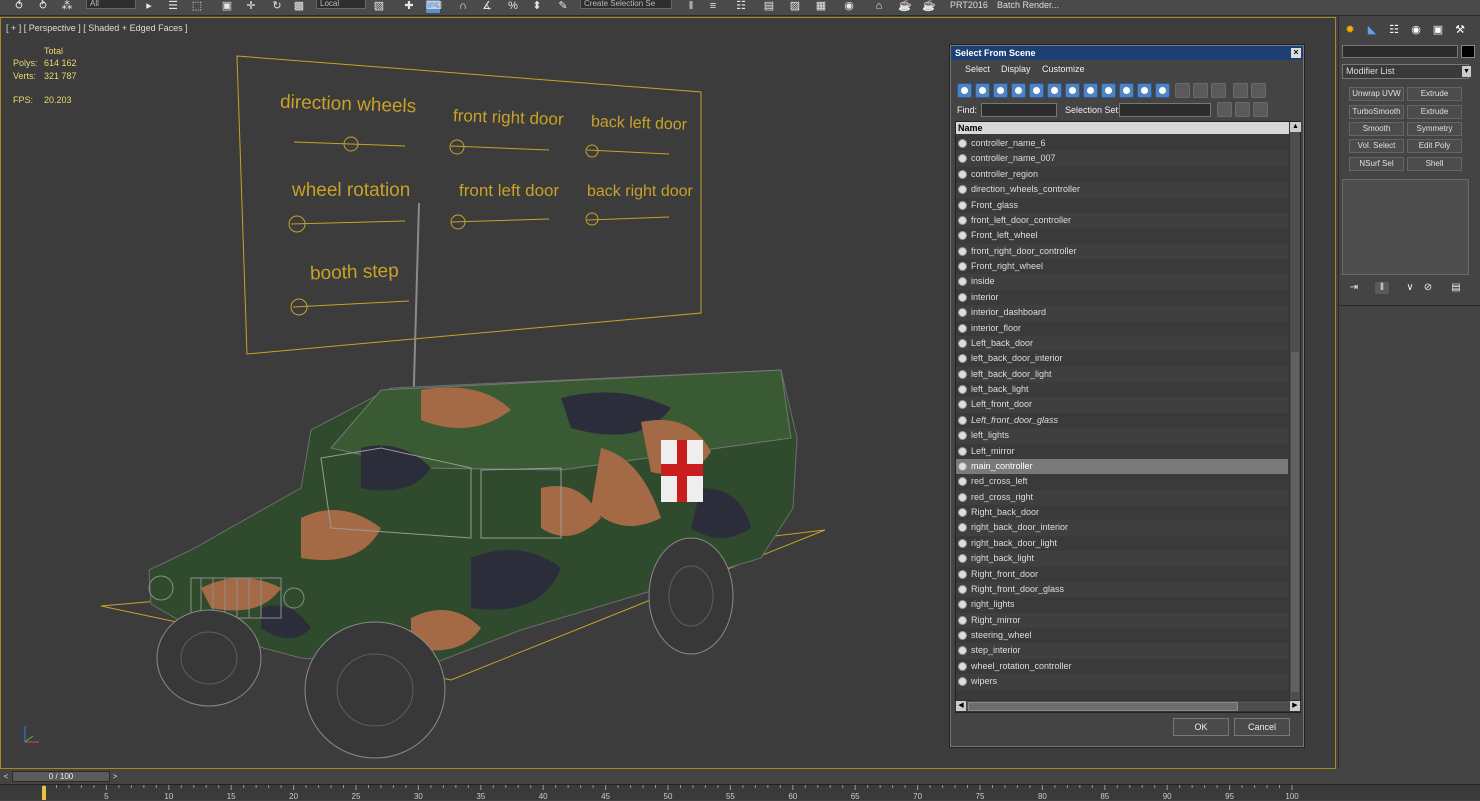  What do you see at coordinates (1466, 71) in the screenshot?
I see `chevron-down-icon: ▼` at bounding box center [1466, 71].